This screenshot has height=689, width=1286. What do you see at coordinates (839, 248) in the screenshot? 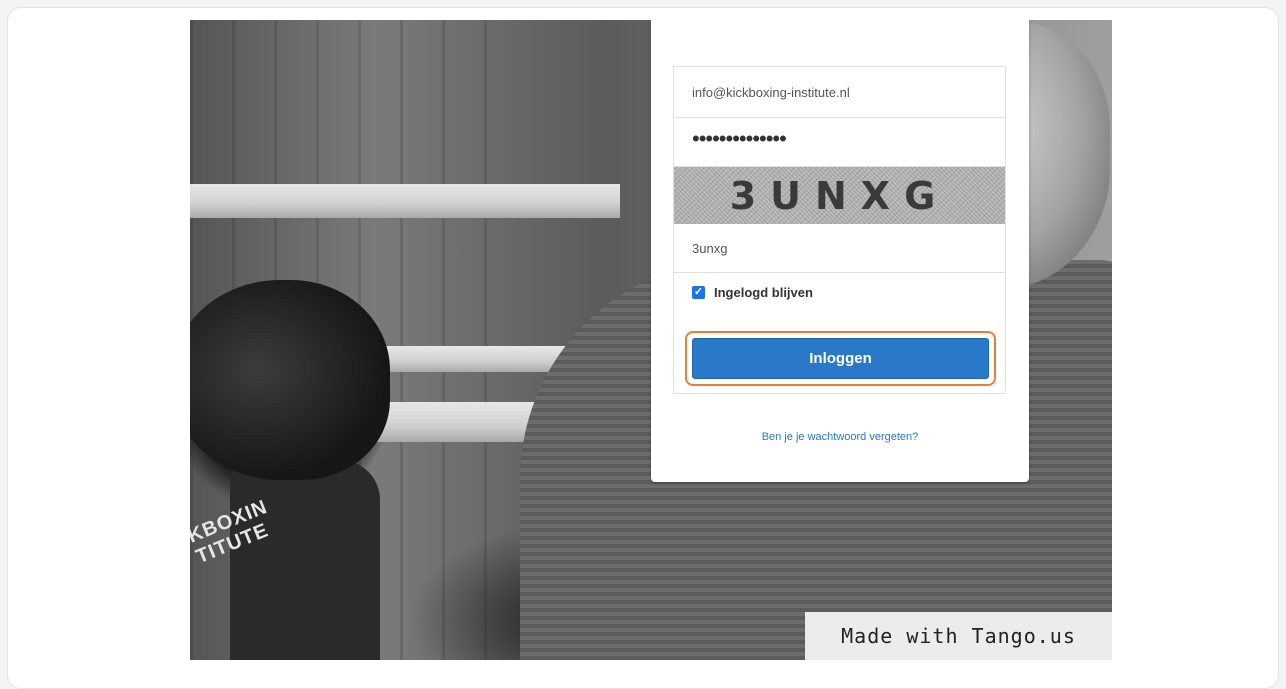
I see `captcha-input: 3unxg` at bounding box center [839, 248].